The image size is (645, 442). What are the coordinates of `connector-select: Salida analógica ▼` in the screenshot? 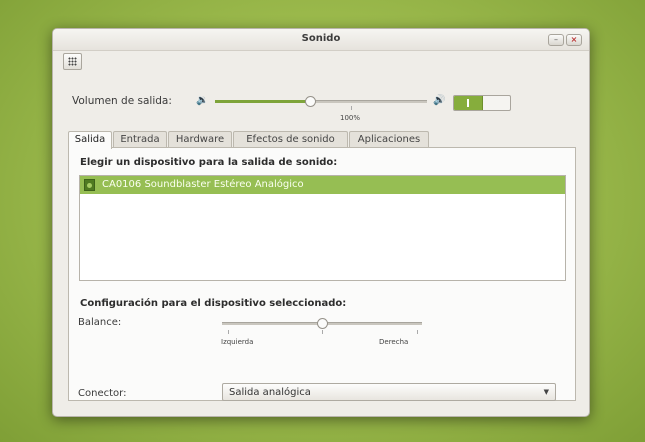 It's located at (389, 392).